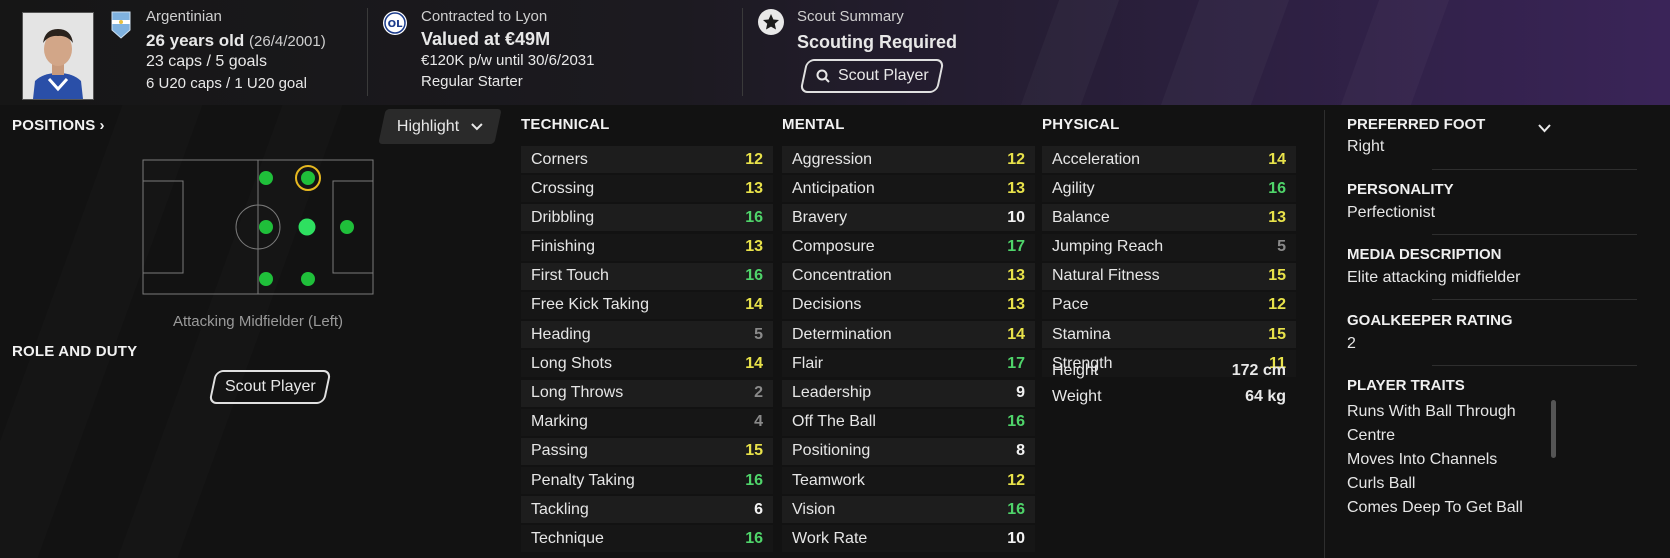  Describe the element at coordinates (1016, 334) in the screenshot. I see `attribute-value: 14` at that location.